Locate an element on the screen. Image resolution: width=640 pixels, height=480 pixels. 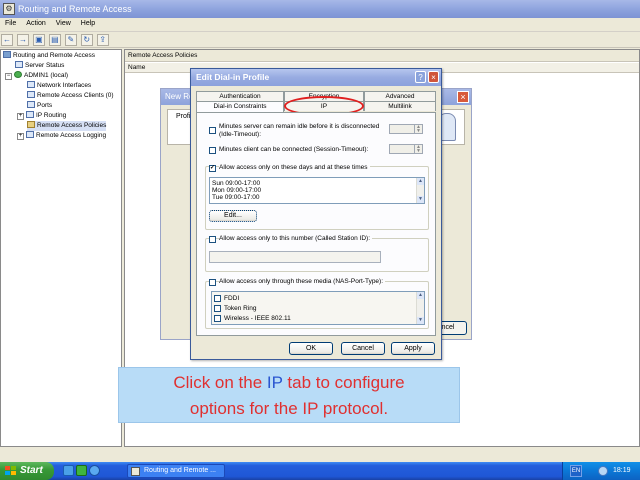
list-item: Tue 09:00-17:00 is located at coordinates (235, 197).